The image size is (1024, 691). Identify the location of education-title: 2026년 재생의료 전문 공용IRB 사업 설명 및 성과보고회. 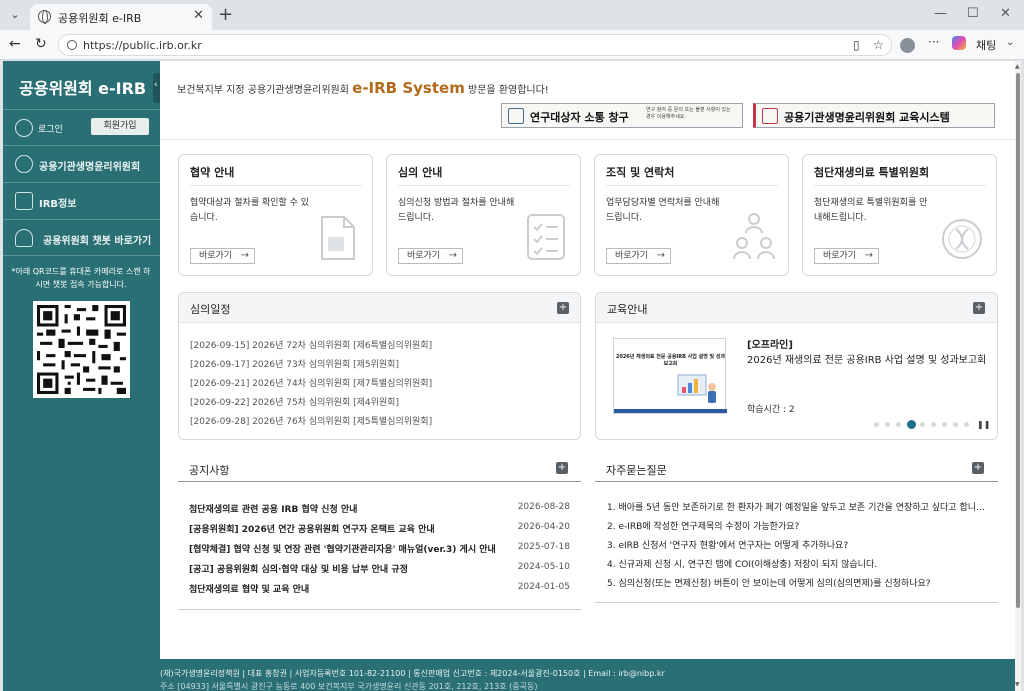
(867, 360).